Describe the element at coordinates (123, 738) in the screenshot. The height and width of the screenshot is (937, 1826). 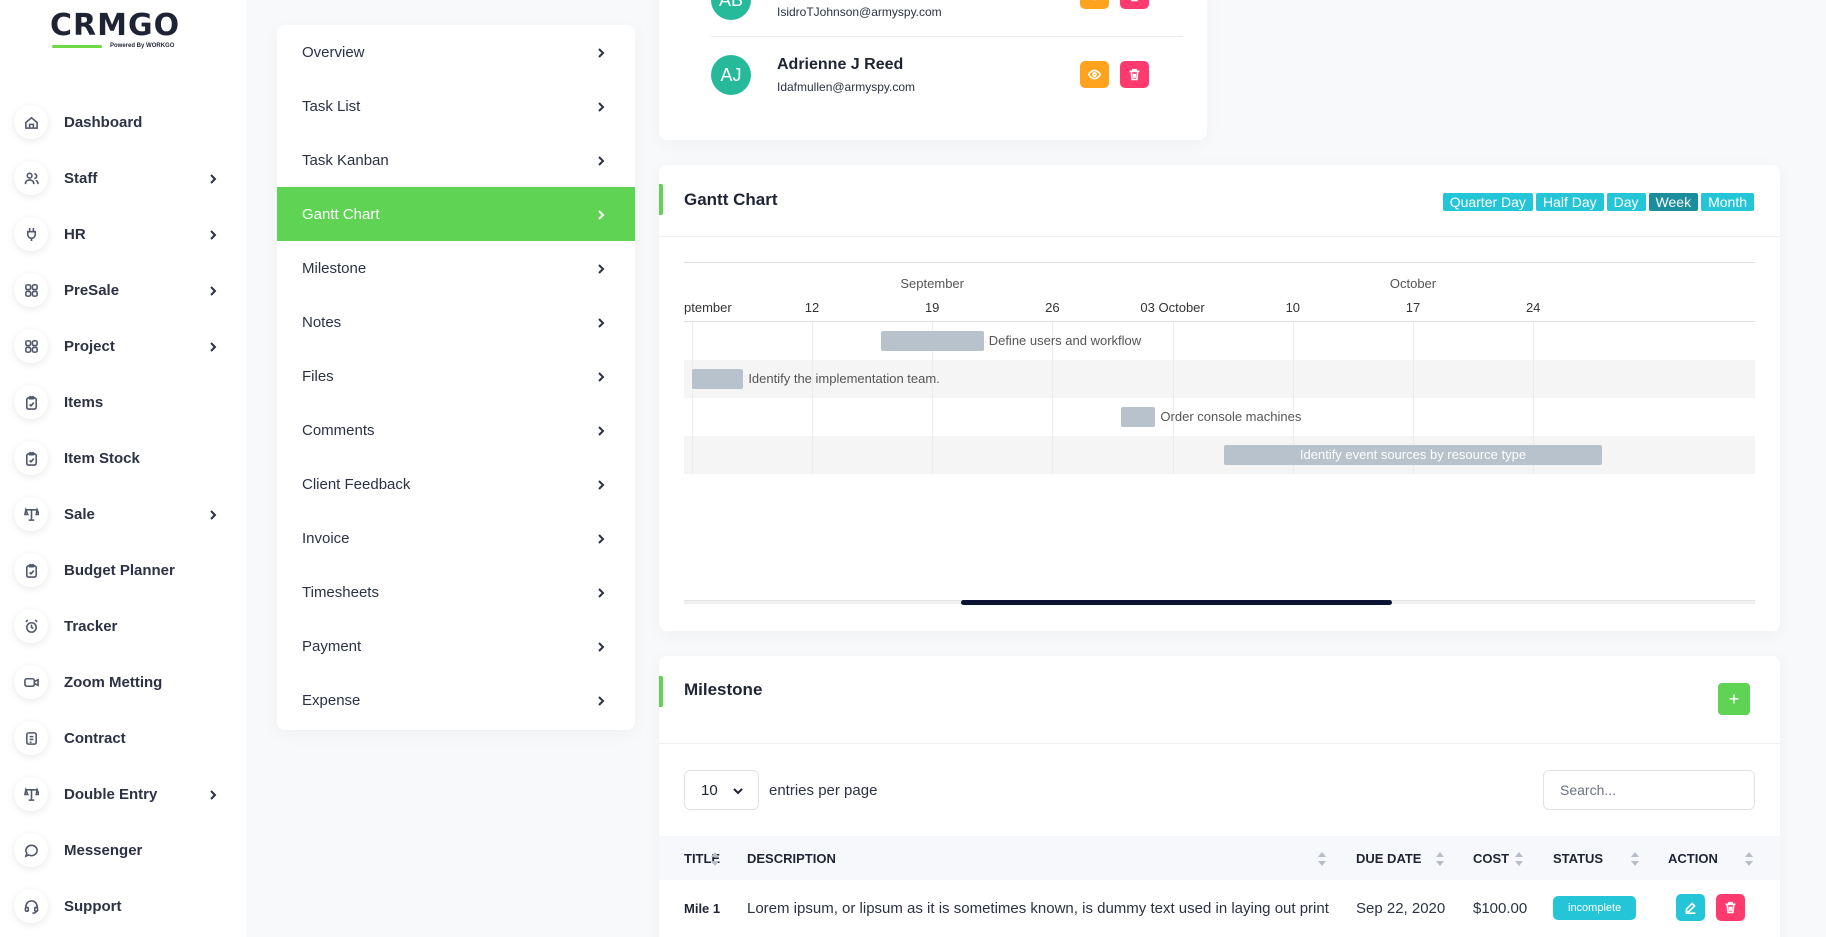
I see `sidebar-item-contract: Contract` at that location.